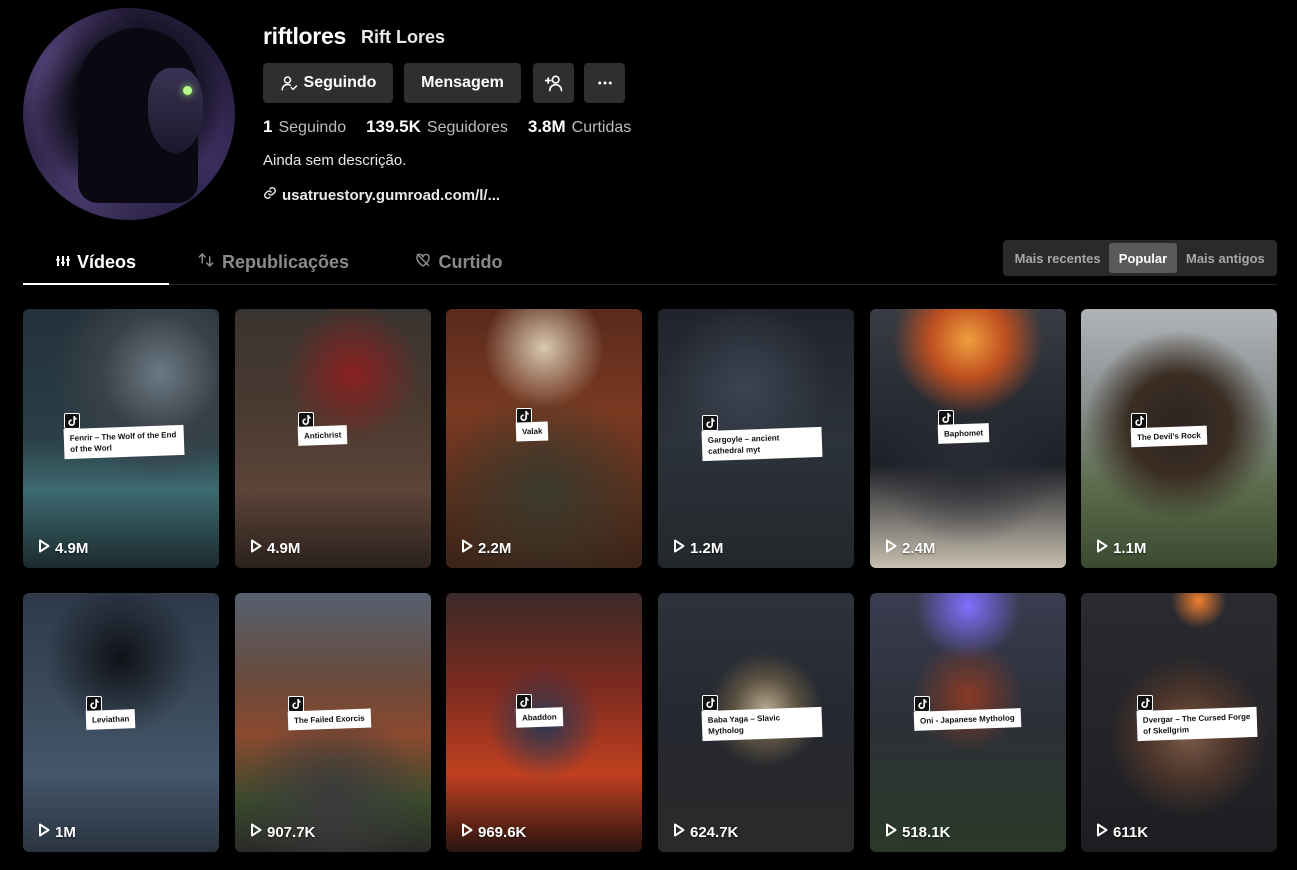 The image size is (1297, 870). Describe the element at coordinates (756, 722) in the screenshot. I see `video-card: Baba Yaga – Slavic Mytholog 624.7K` at that location.